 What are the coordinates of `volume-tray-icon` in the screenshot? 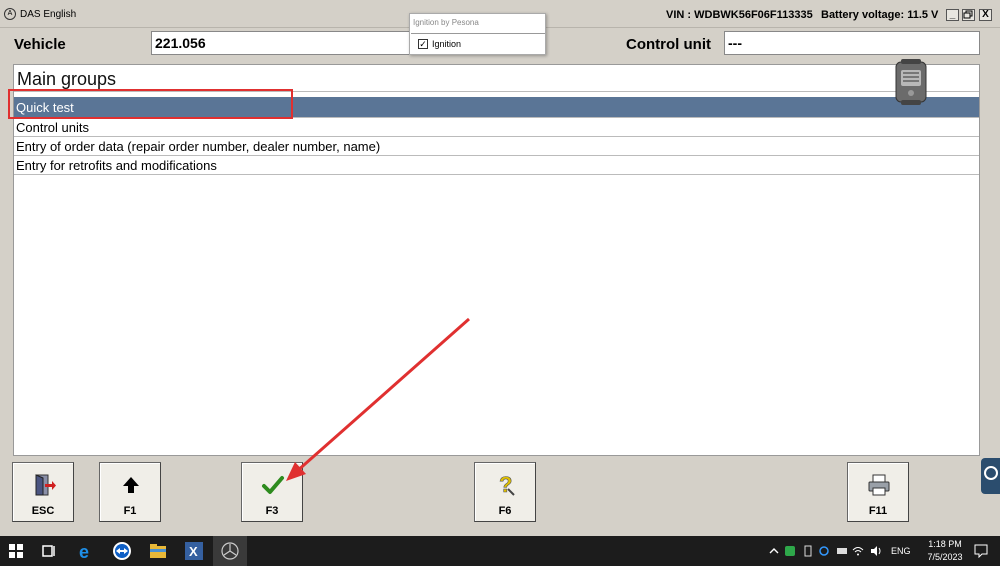 It's located at (876, 551).